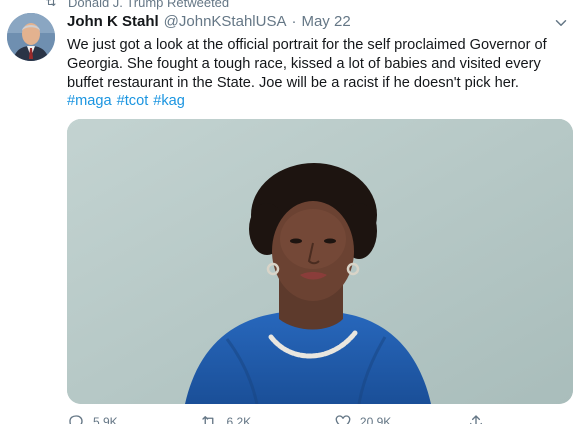 This screenshot has height=424, width=584. What do you see at coordinates (375, 419) in the screenshot?
I see `like-count: 20.9K` at bounding box center [375, 419].